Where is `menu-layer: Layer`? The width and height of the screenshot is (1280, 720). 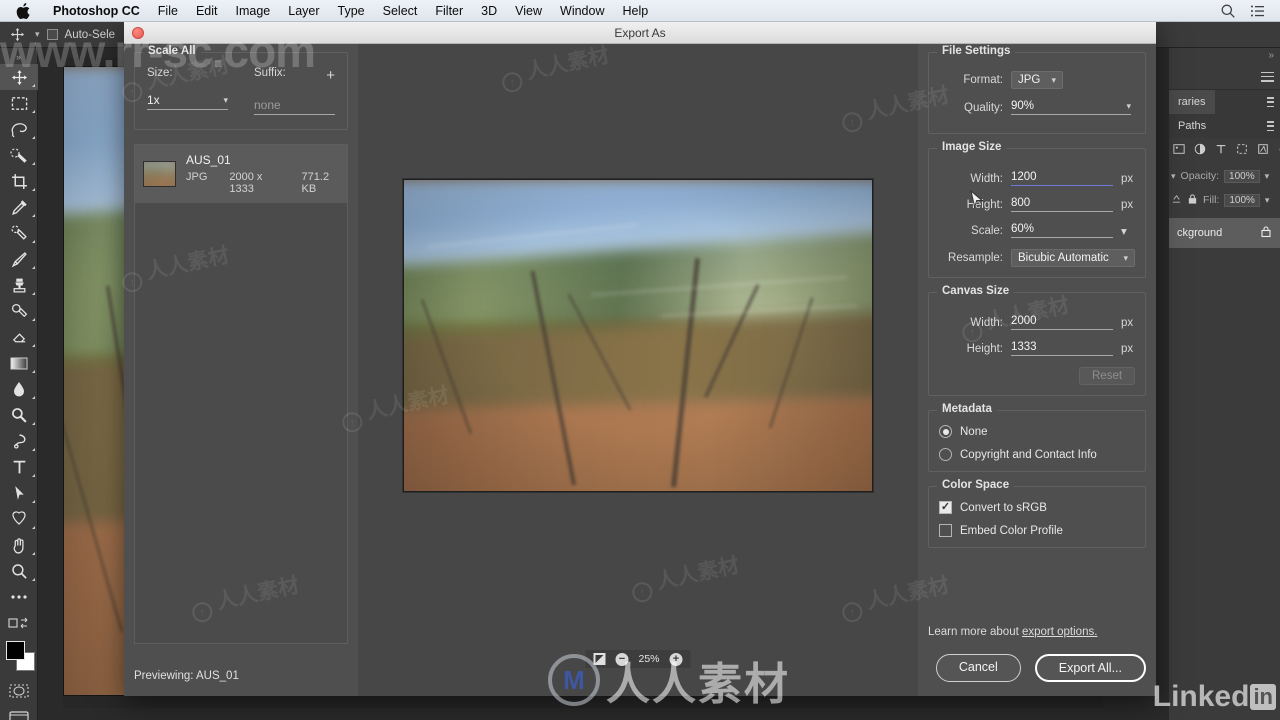
menu-layer: Layer is located at coordinates (303, 11).